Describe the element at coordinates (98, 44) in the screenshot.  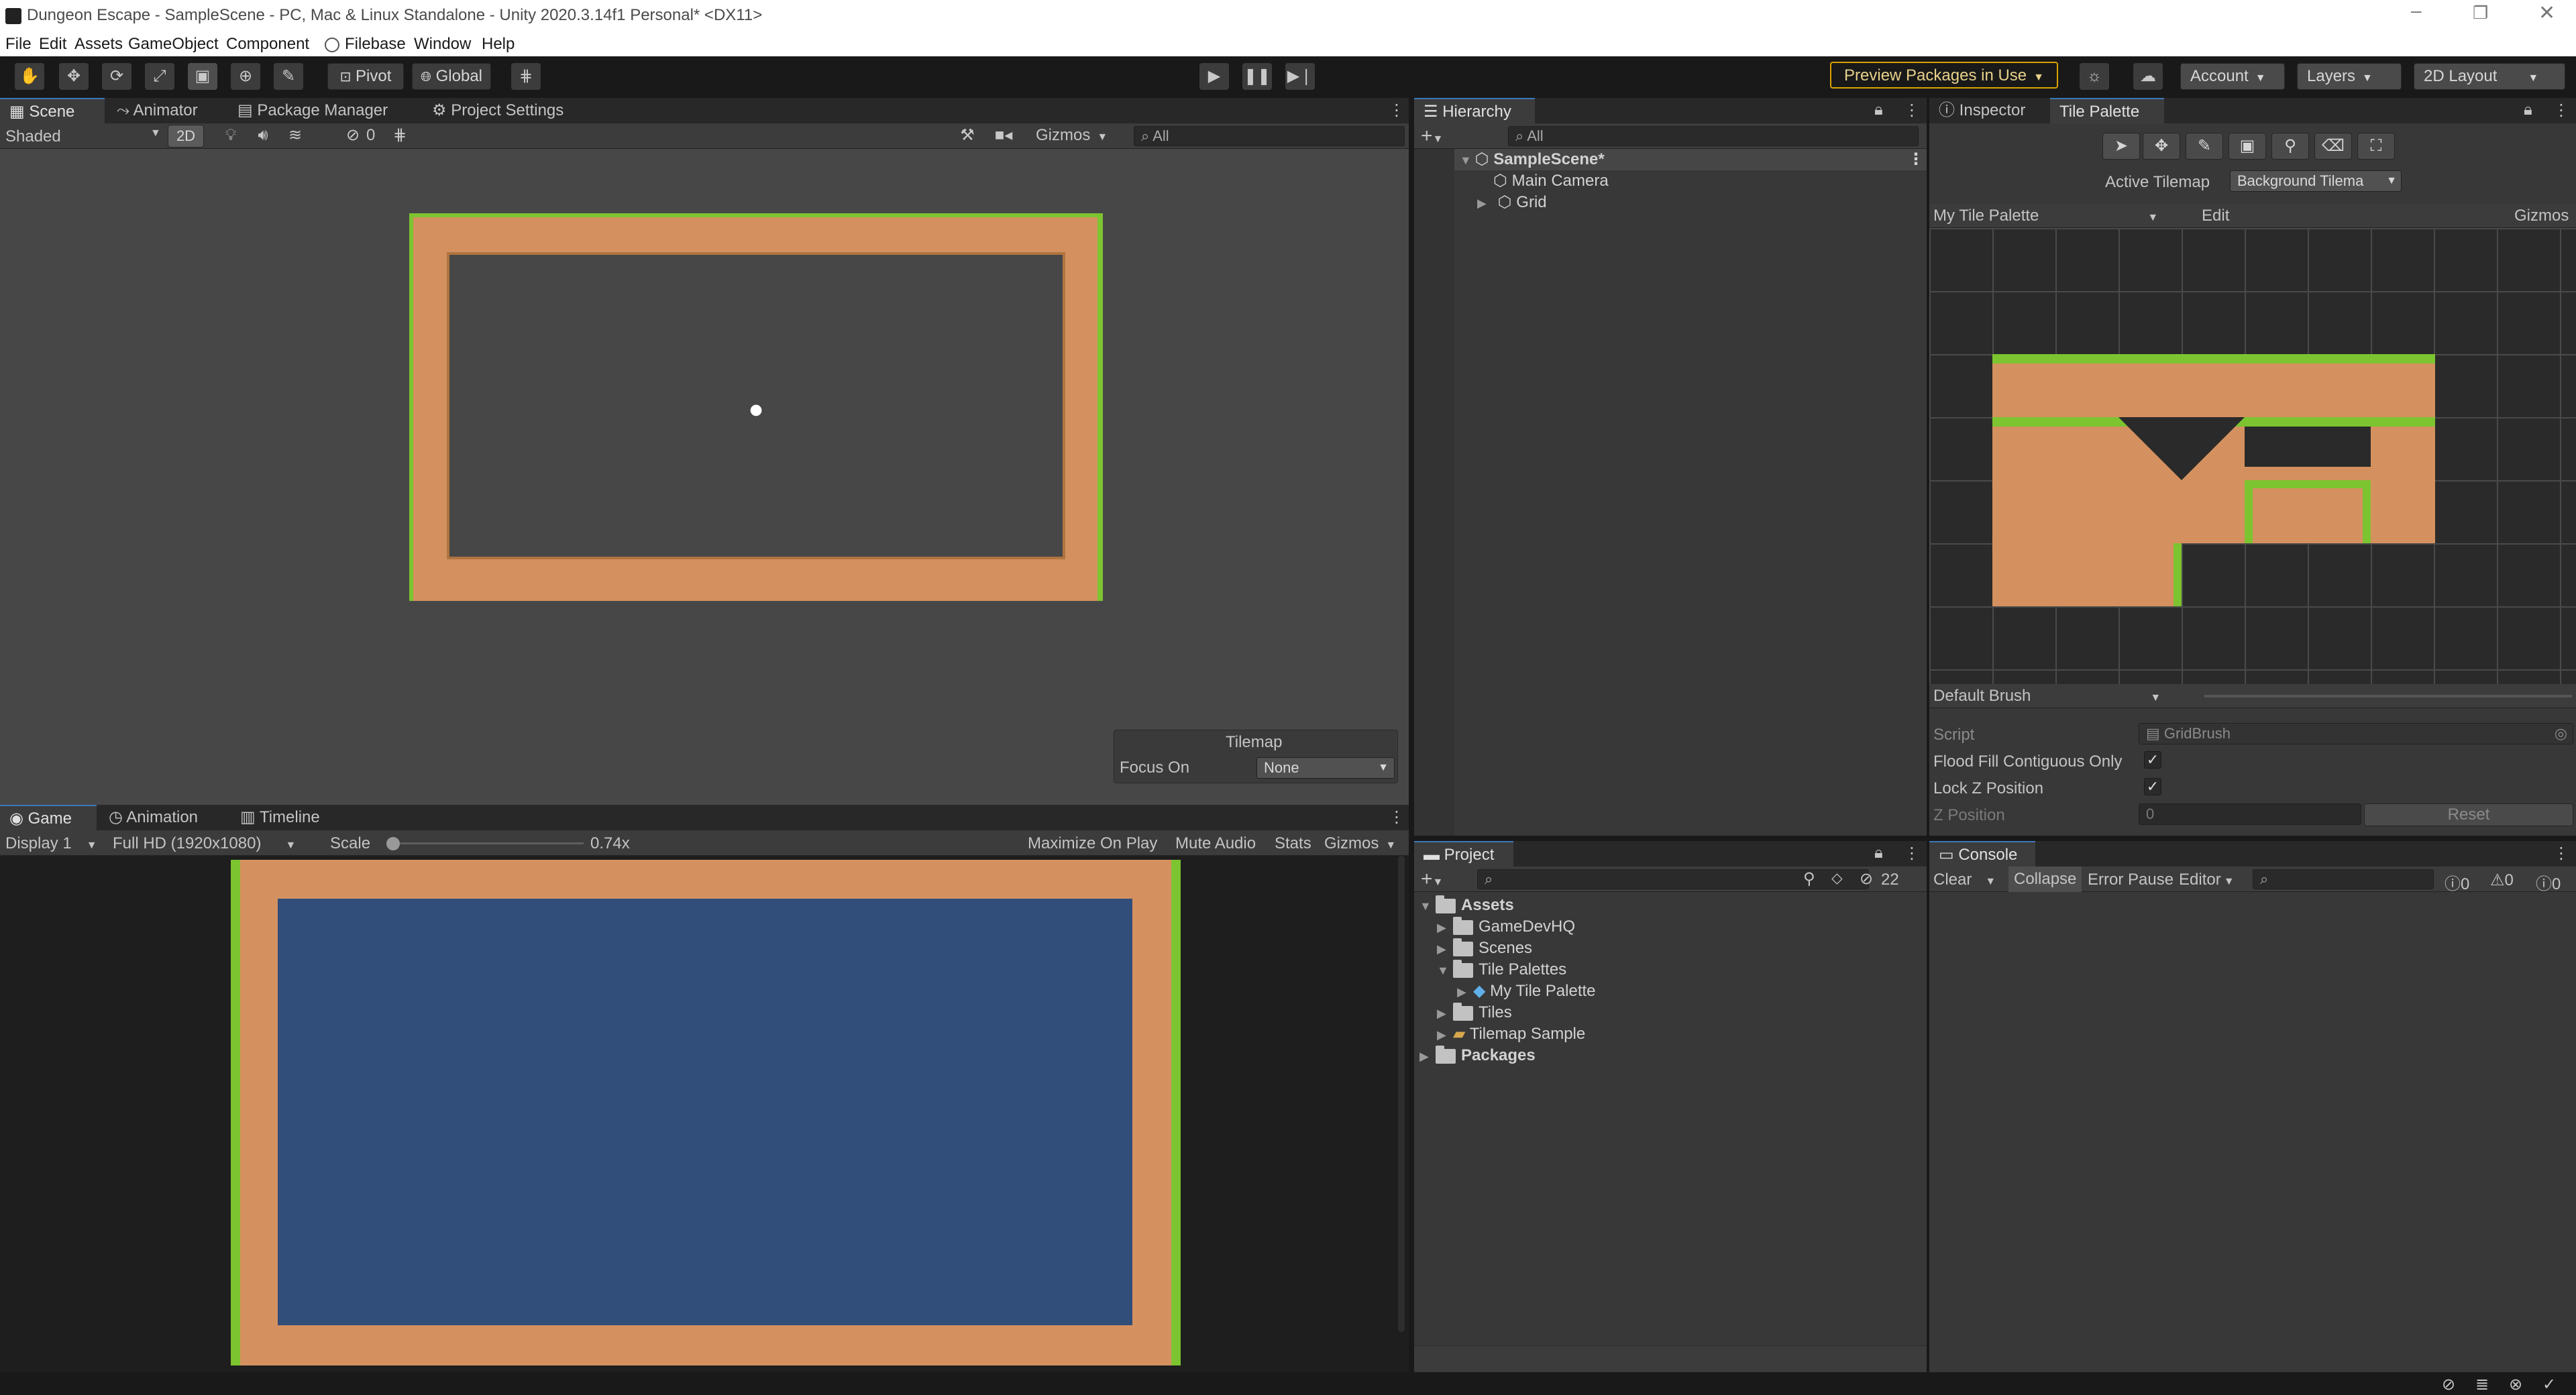
I see `menu-assets: Assets` at that location.